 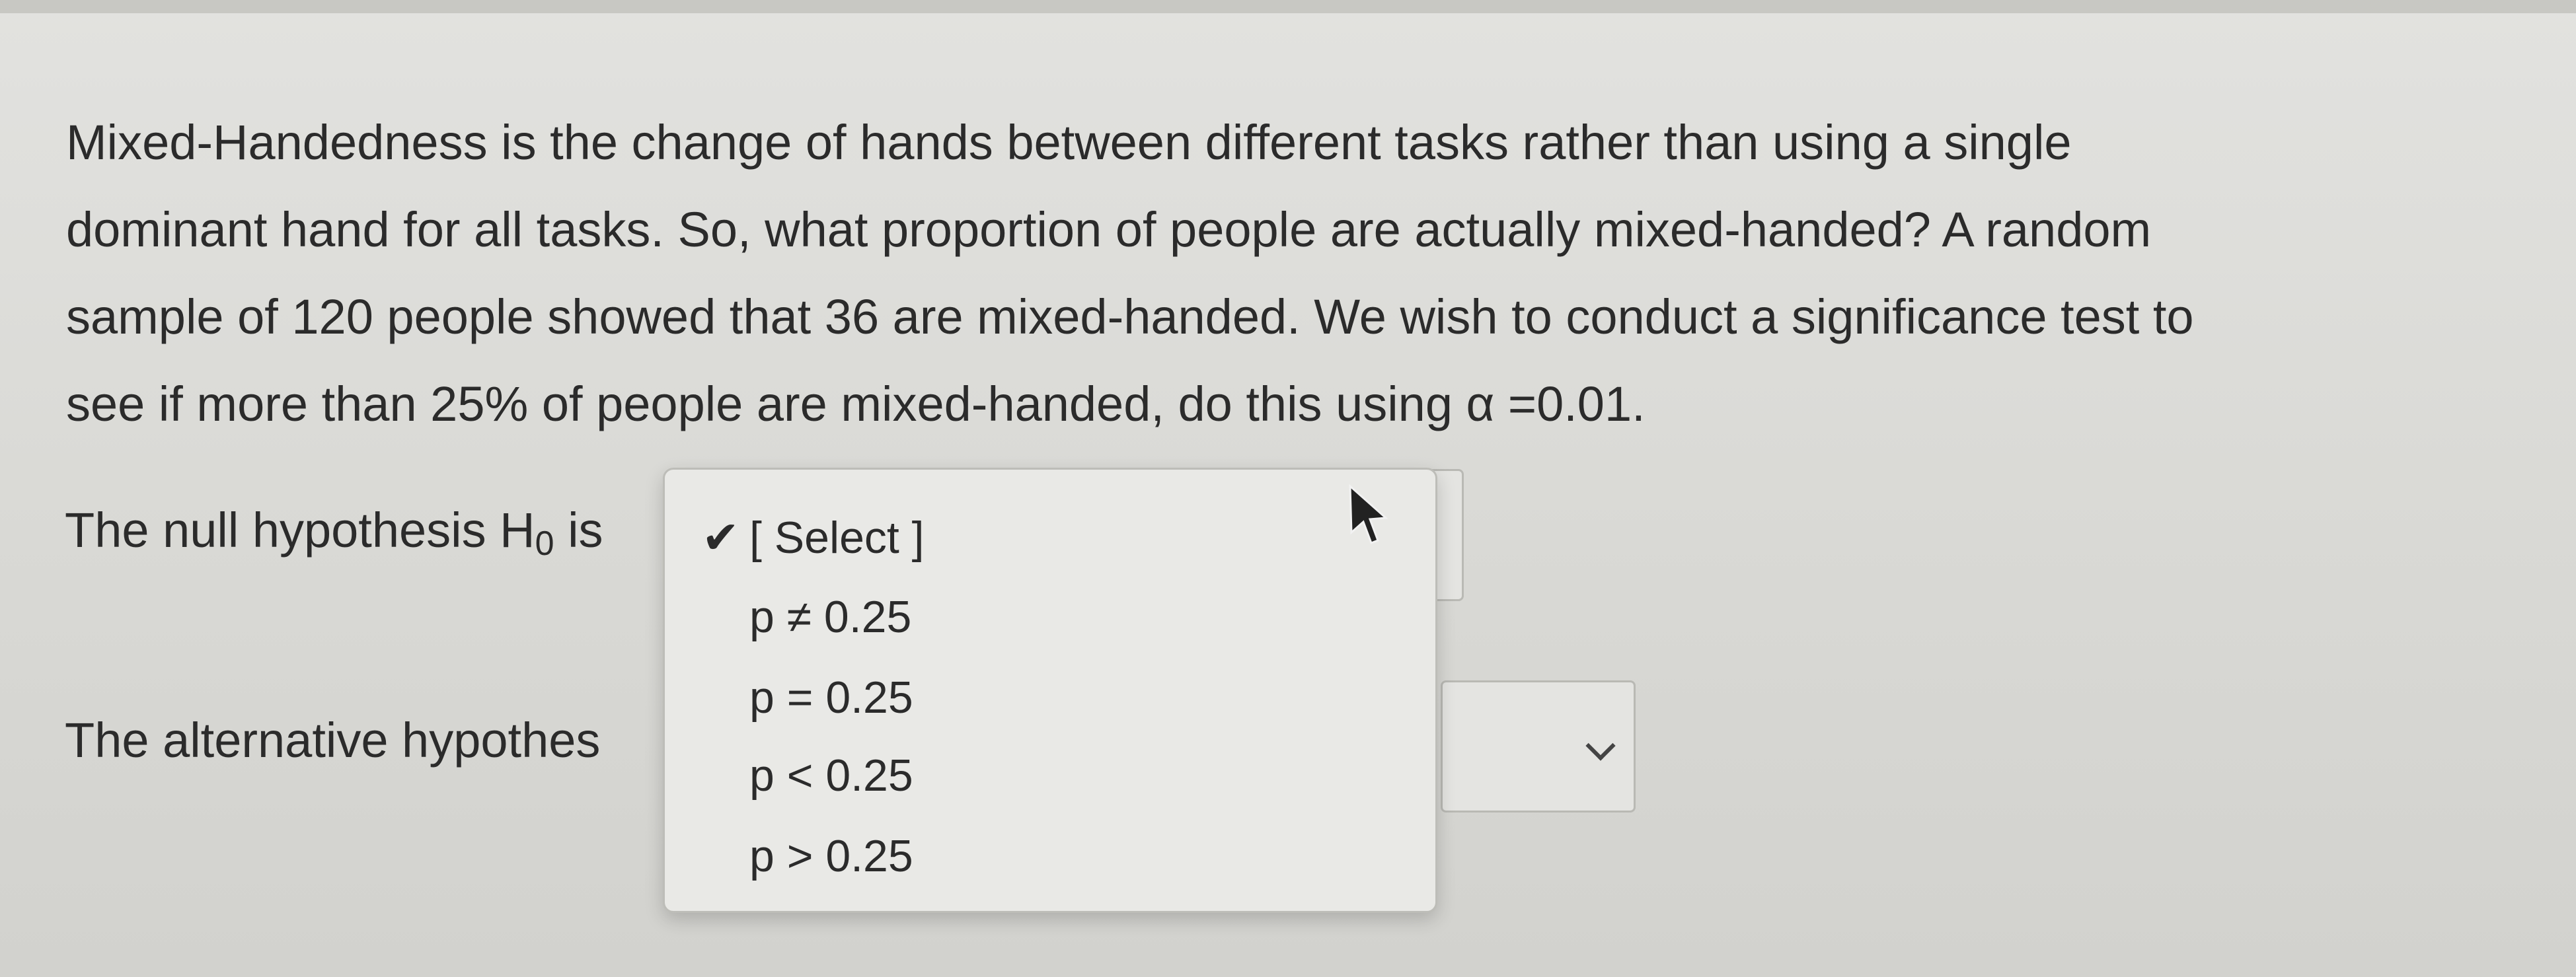 I want to click on dropdown-option-label: p = 0.25, so click(x=831, y=697).